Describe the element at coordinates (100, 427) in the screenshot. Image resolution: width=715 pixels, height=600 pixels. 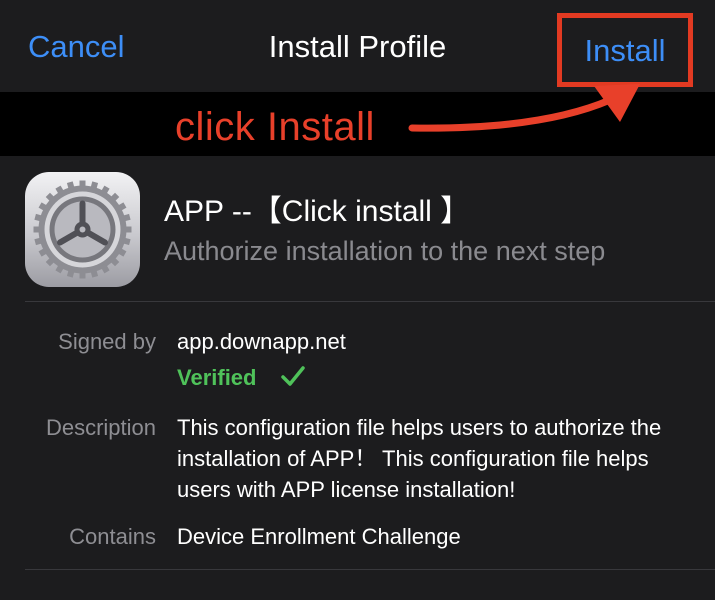
I see `description-label: Description` at that location.